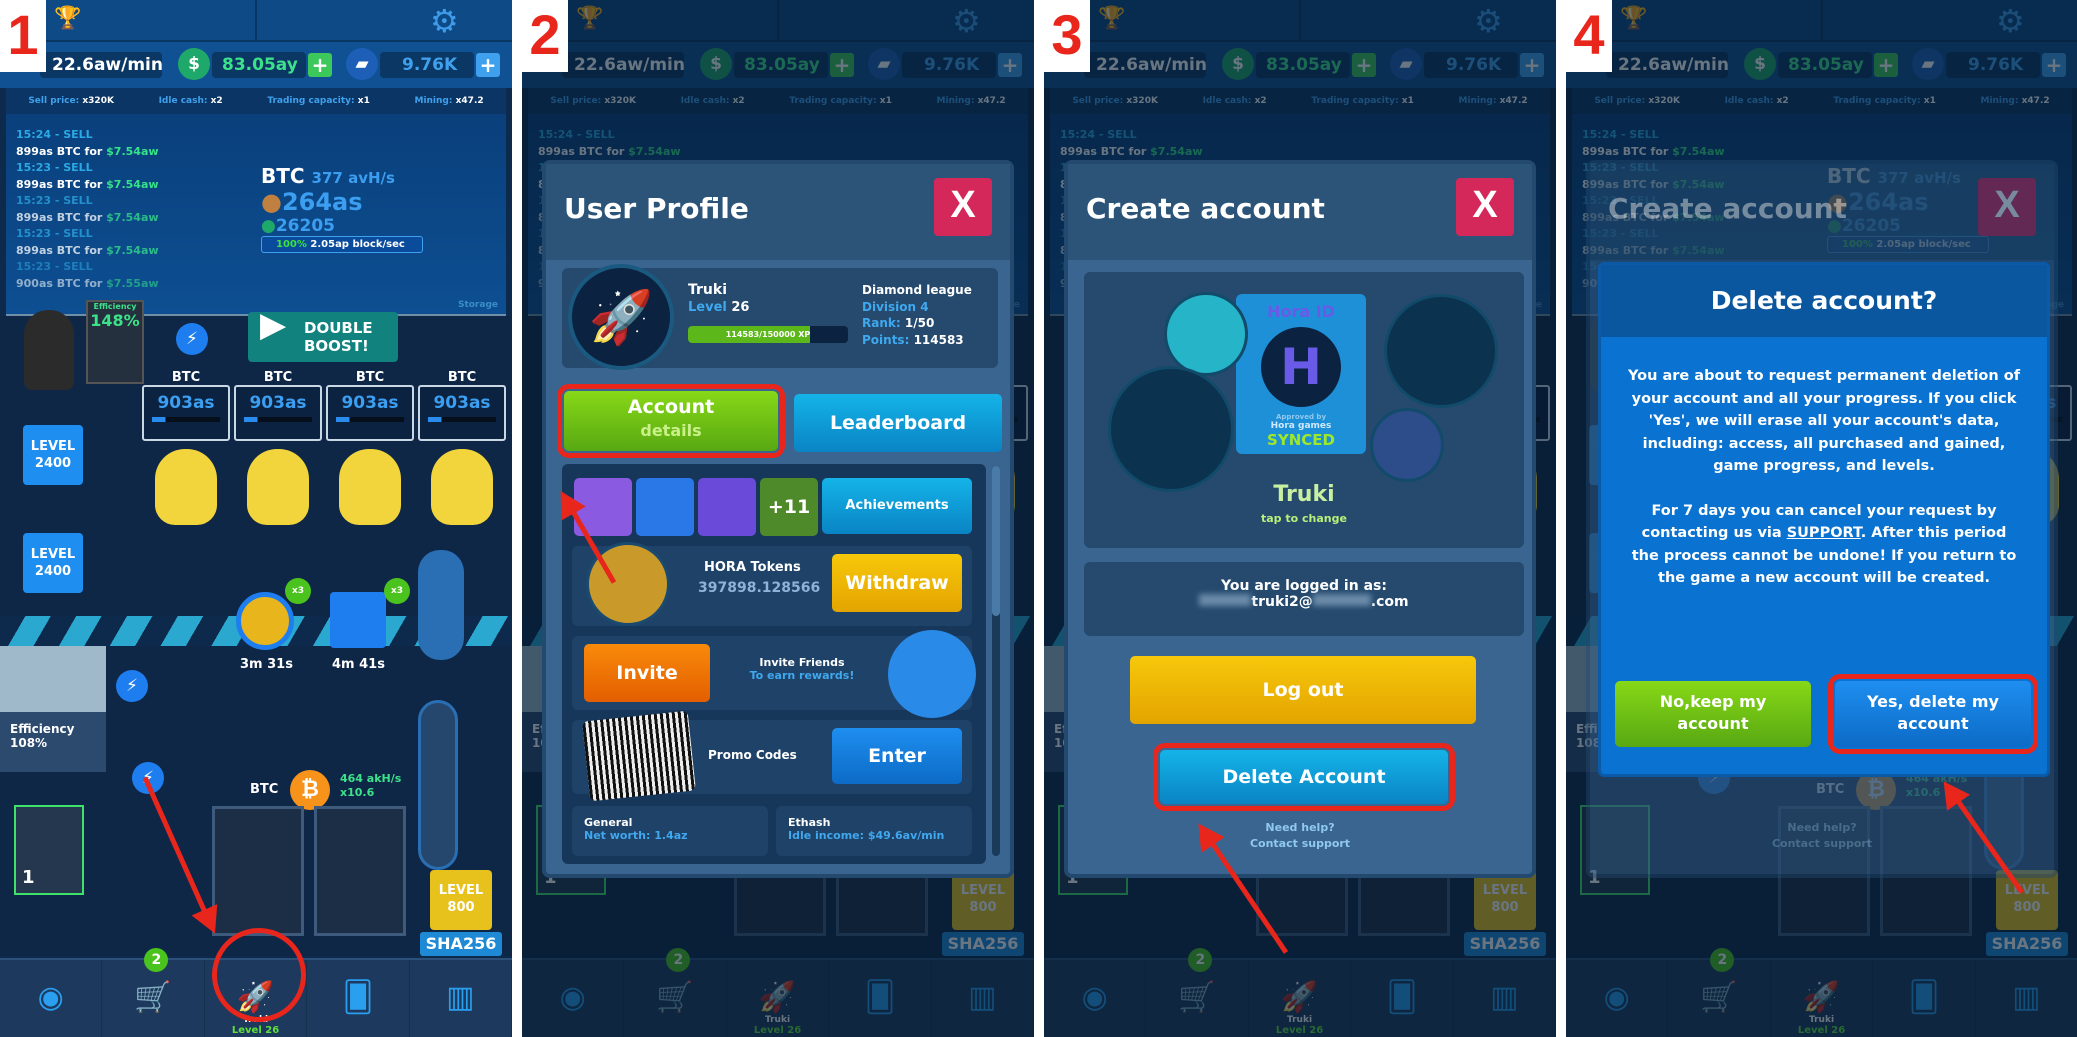 This screenshot has width=2077, height=1037. Describe the element at coordinates (1300, 836) in the screenshot. I see `contact-support-link: Need help? Contact support` at that location.